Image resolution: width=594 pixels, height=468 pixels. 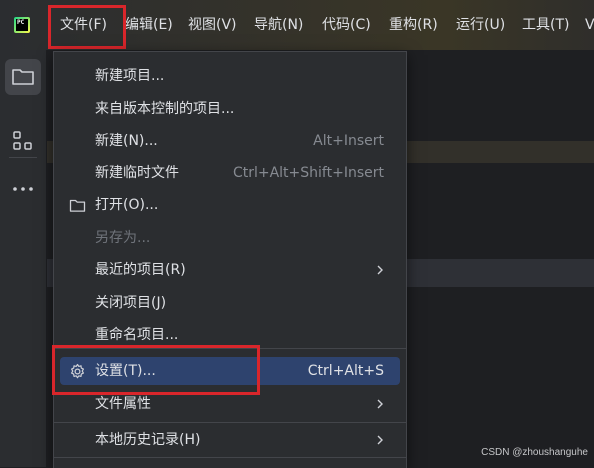 What do you see at coordinates (149, 25) in the screenshot?
I see `menu-edit: 编辑(E)` at bounding box center [149, 25].